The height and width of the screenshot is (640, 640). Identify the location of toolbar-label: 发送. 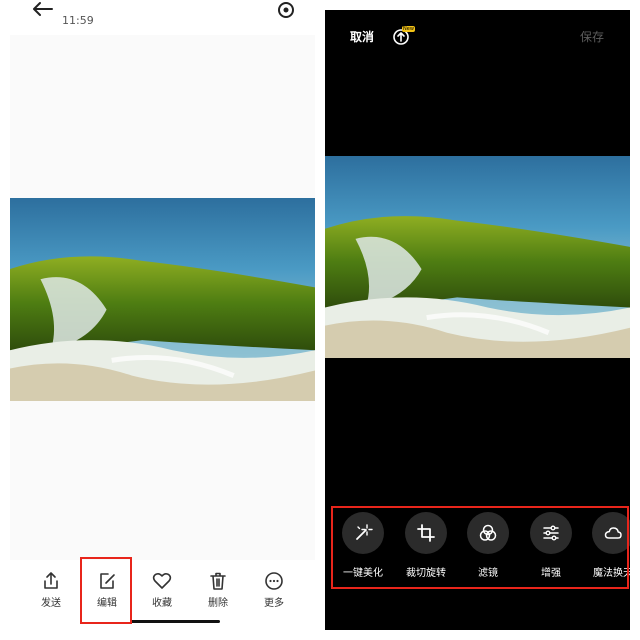
(51, 603).